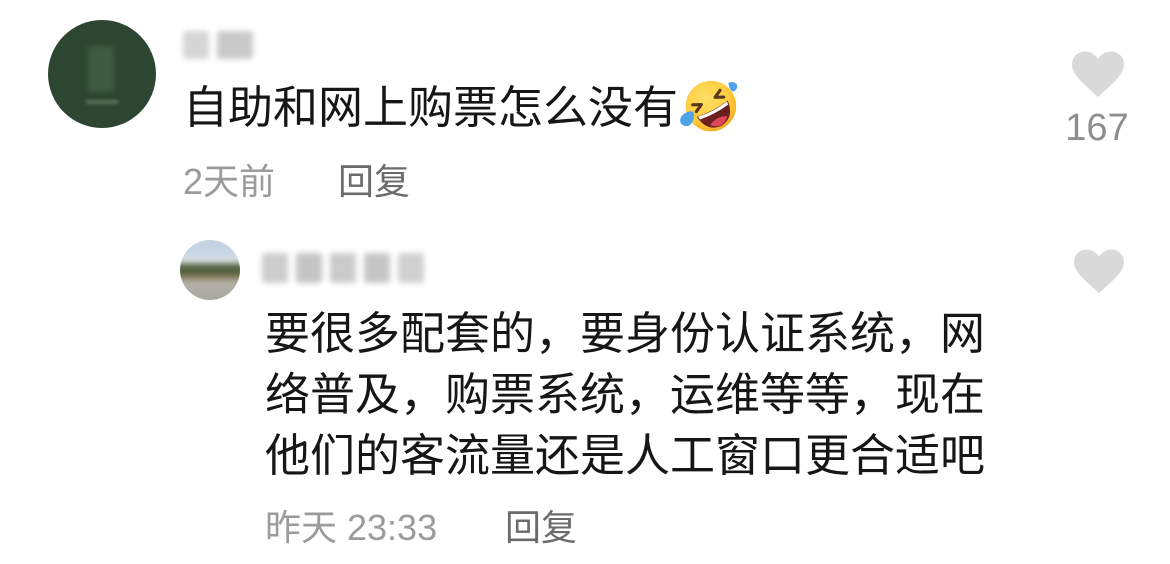 The height and width of the screenshot is (564, 1170). What do you see at coordinates (625, 333) in the screenshot?
I see `reply-text-line: 要很多配套的，要身份认证系统，网` at bounding box center [625, 333].